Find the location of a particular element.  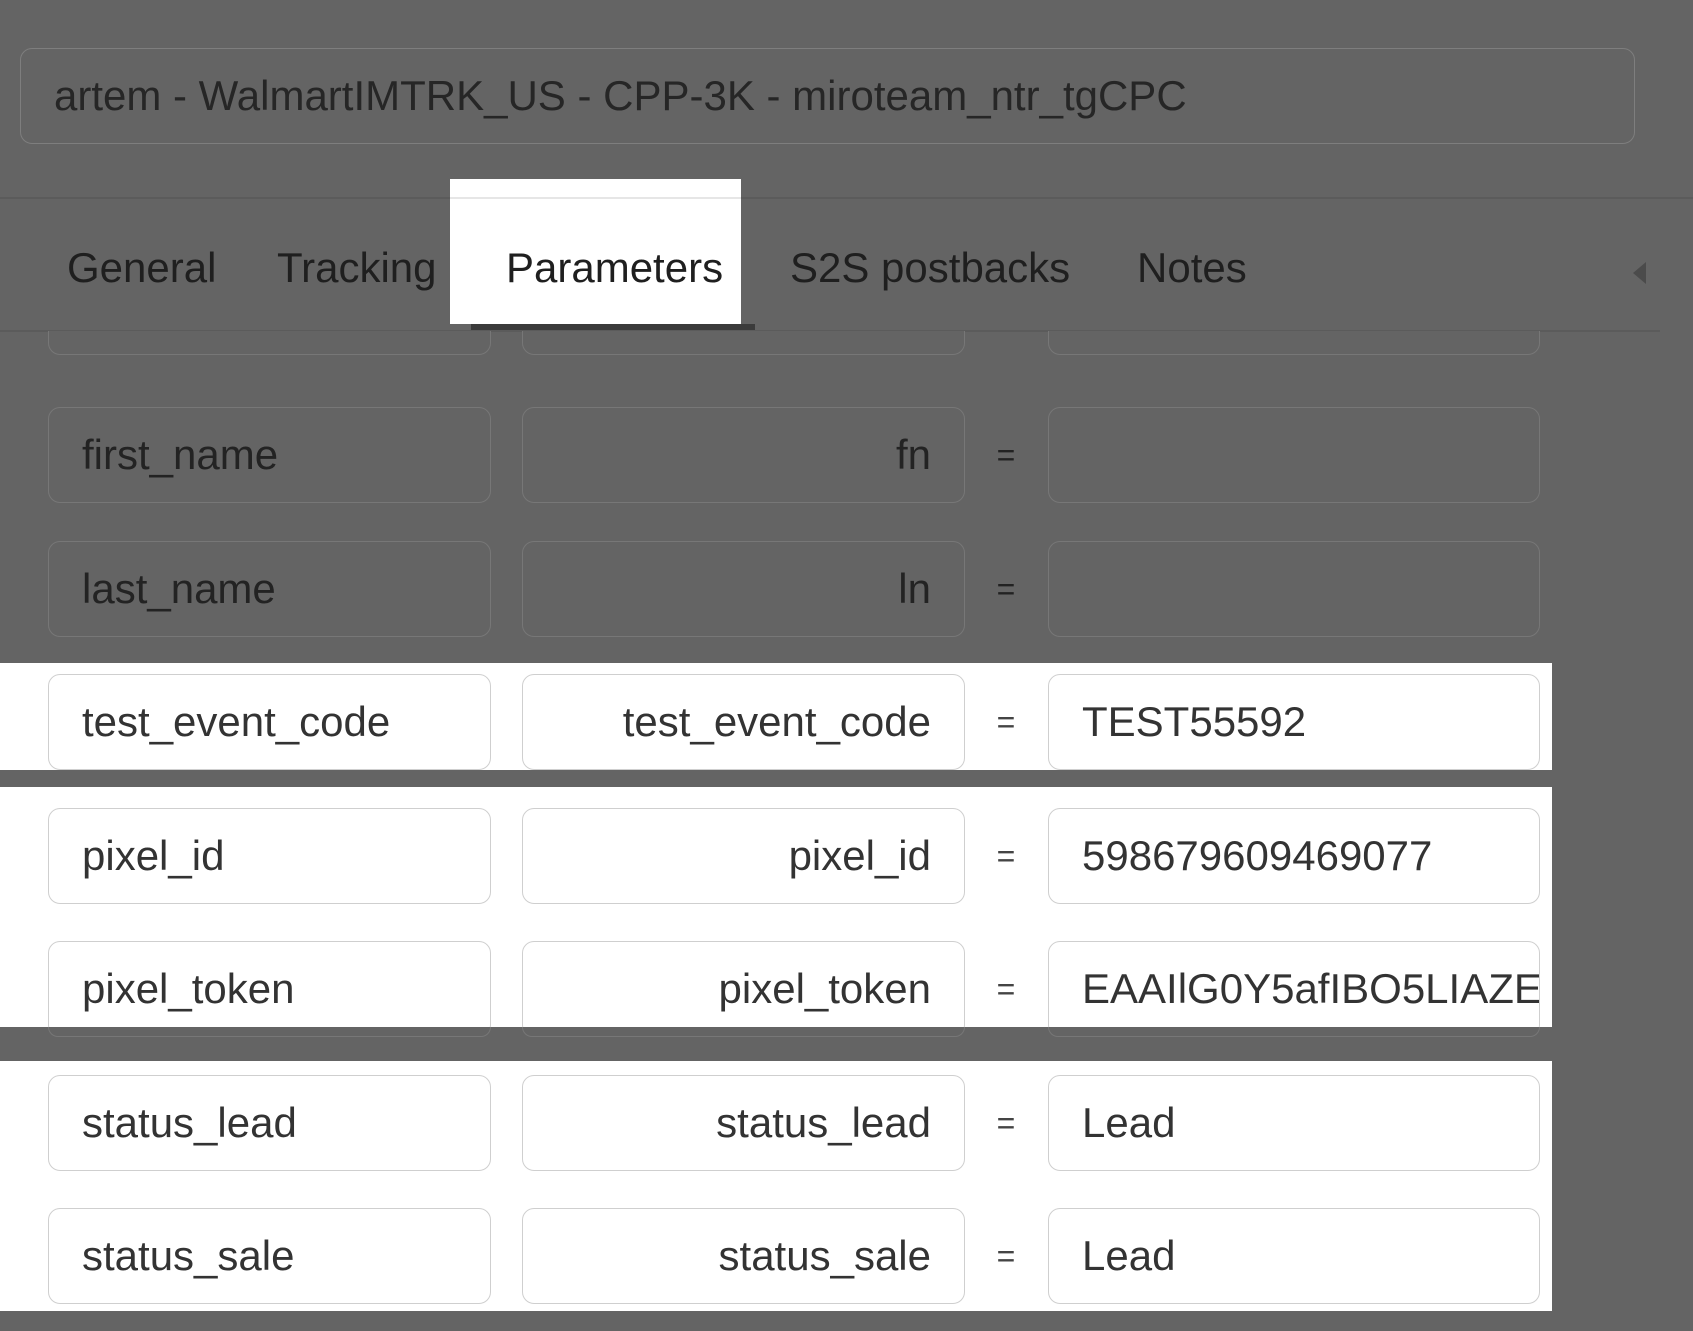

tab-general: General is located at coordinates (141, 268).